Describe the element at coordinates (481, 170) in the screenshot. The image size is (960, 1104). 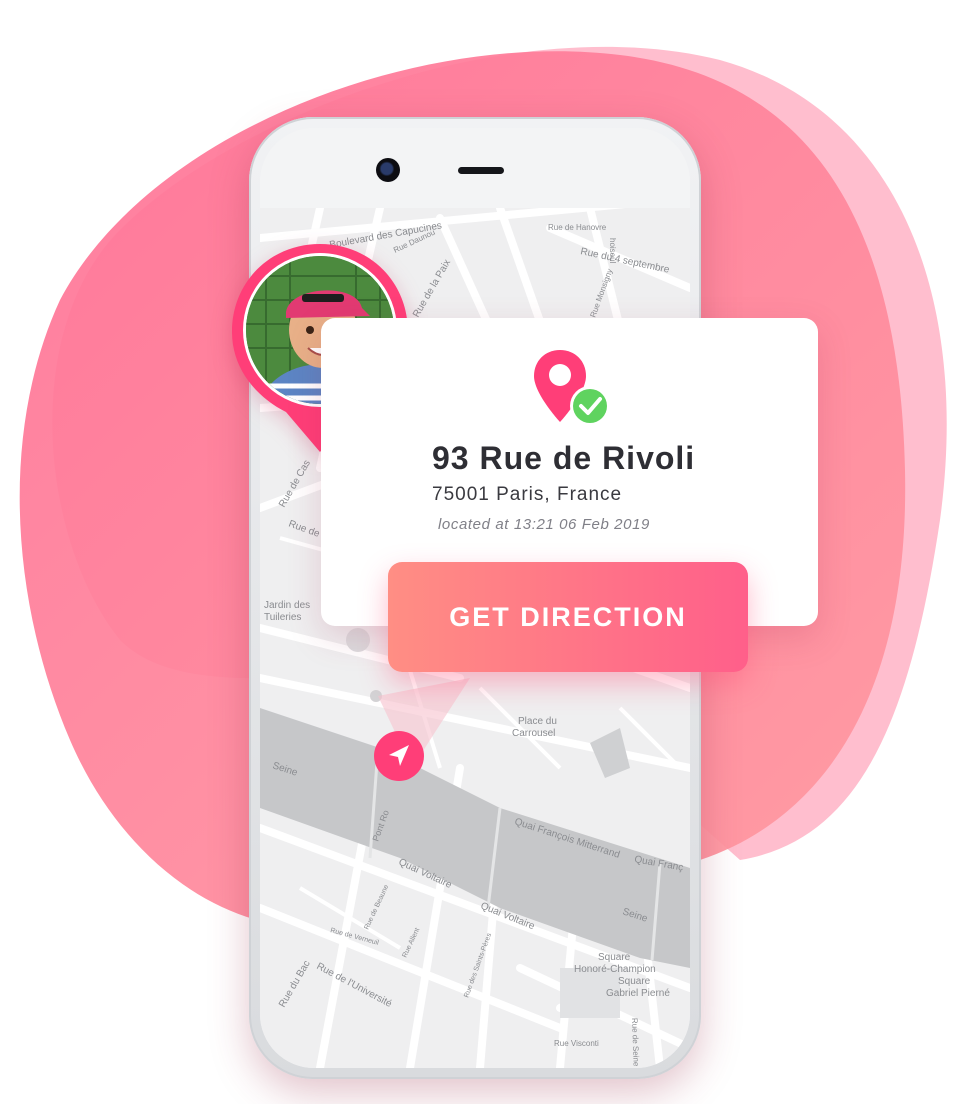
I see `speaker-icon` at that location.